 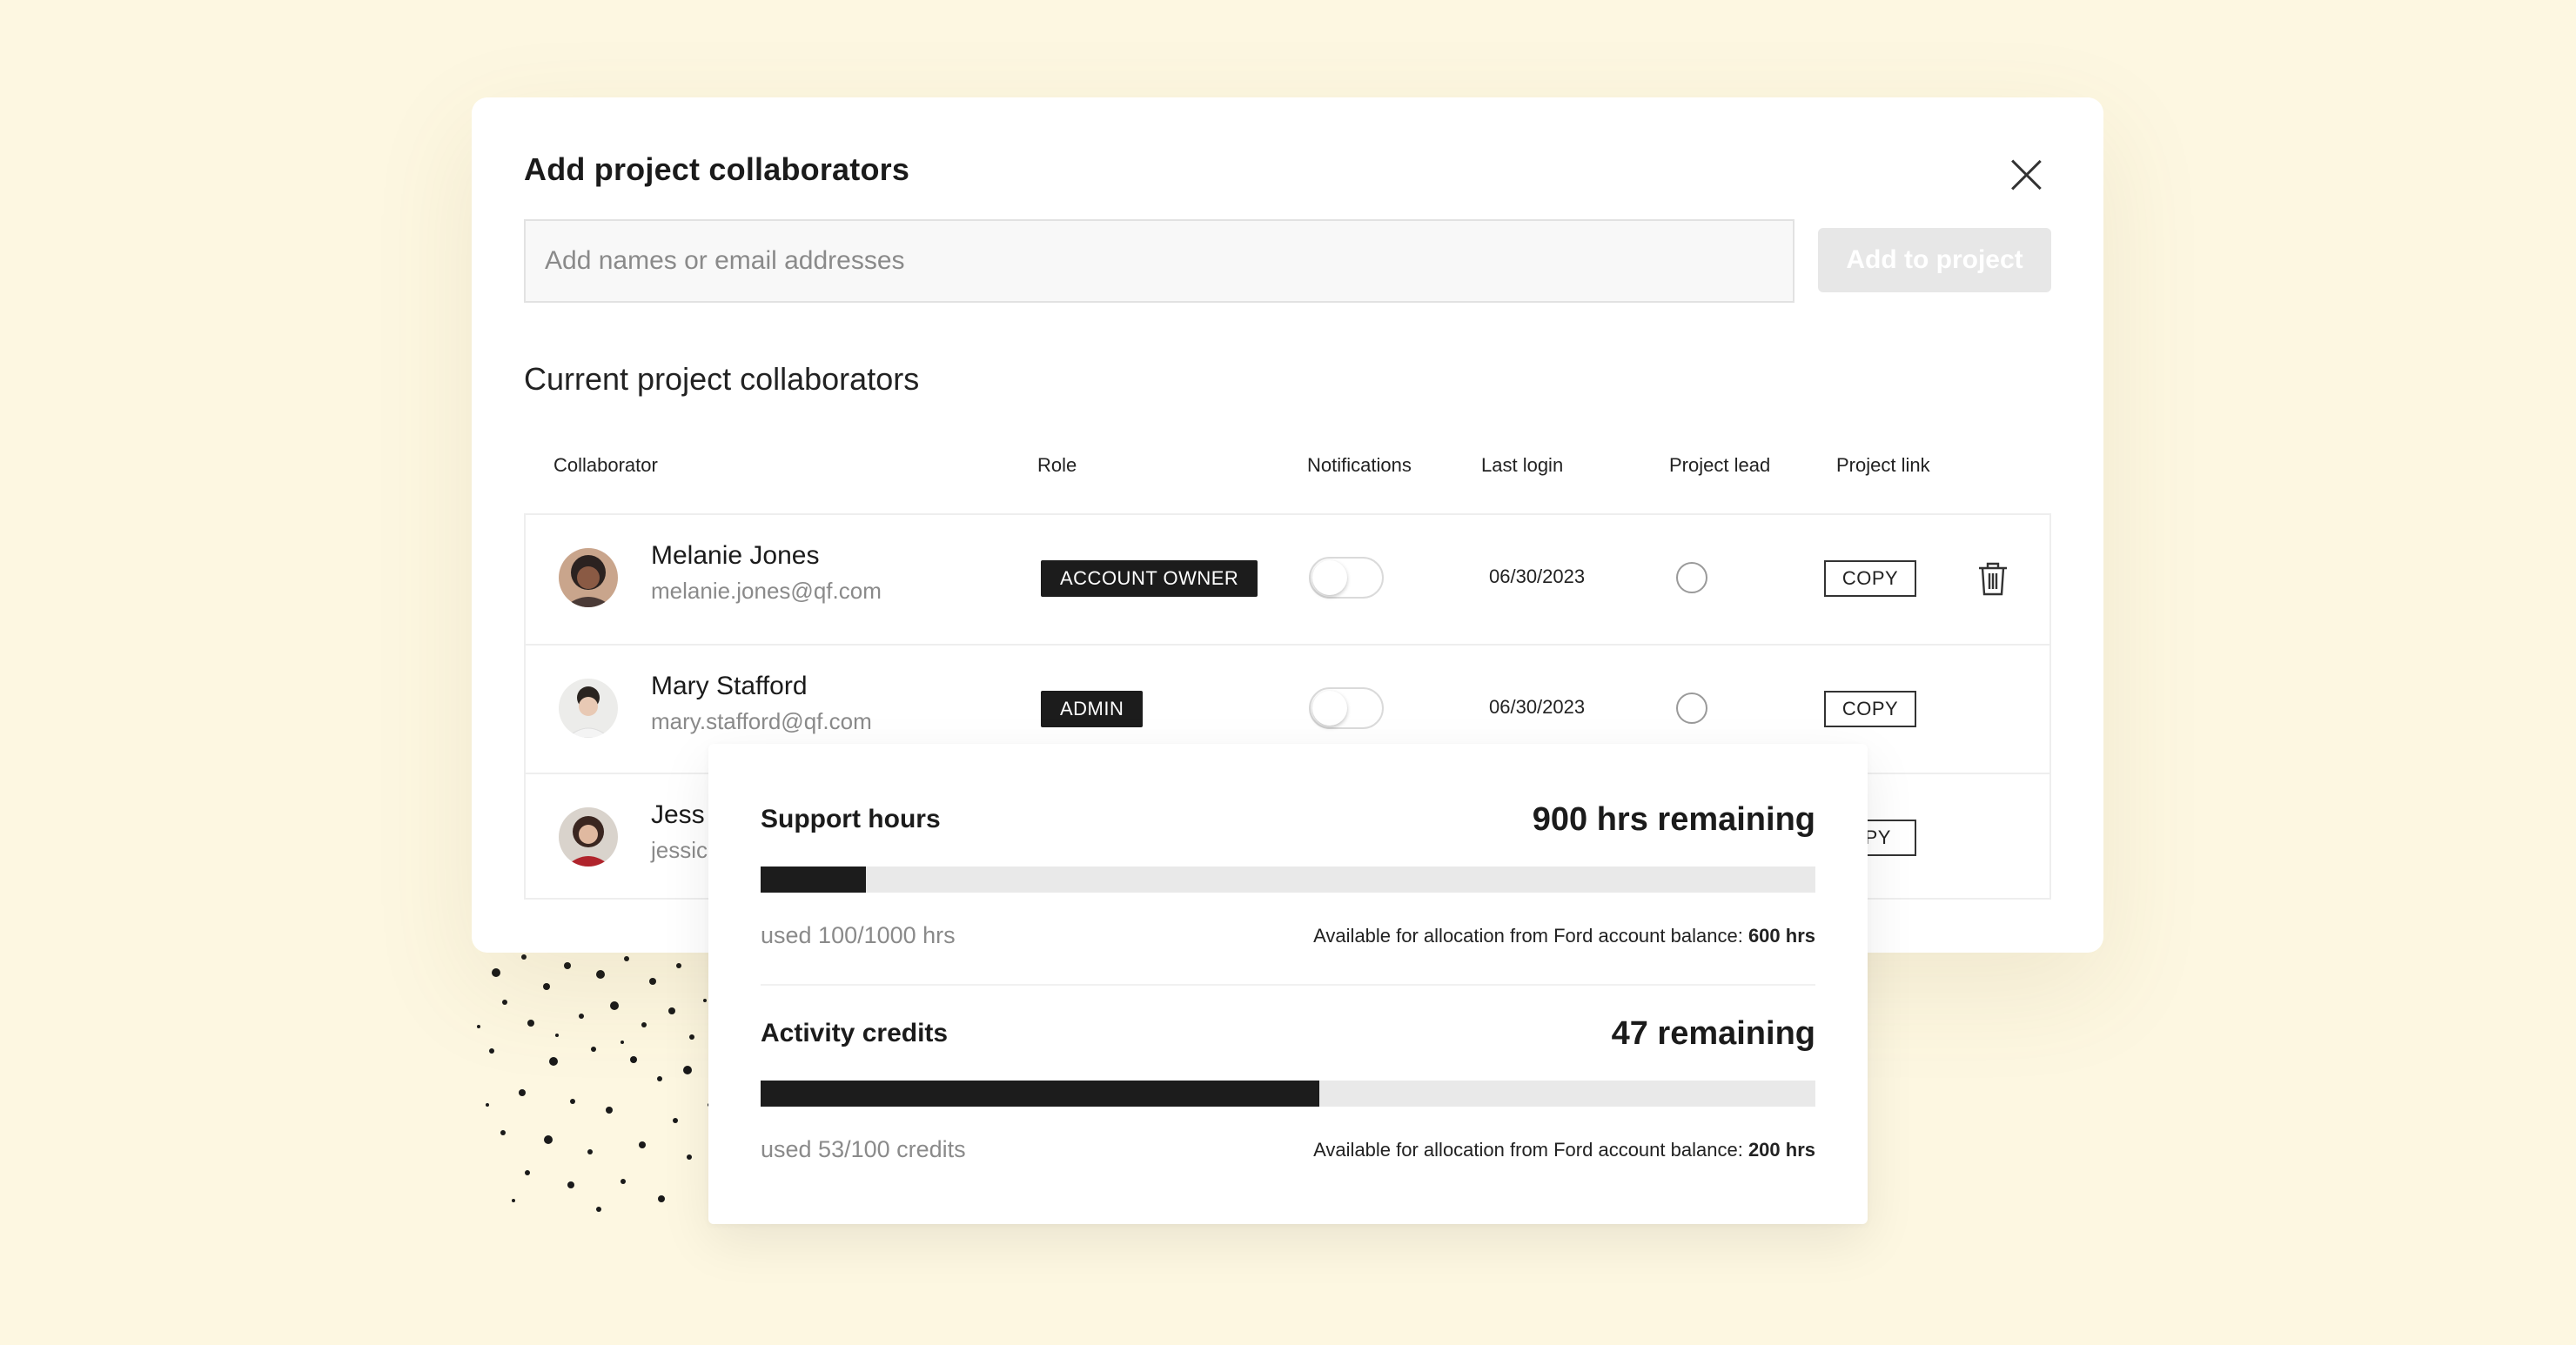 What do you see at coordinates (851, 819) in the screenshot?
I see `support-hours-title: Support hours` at bounding box center [851, 819].